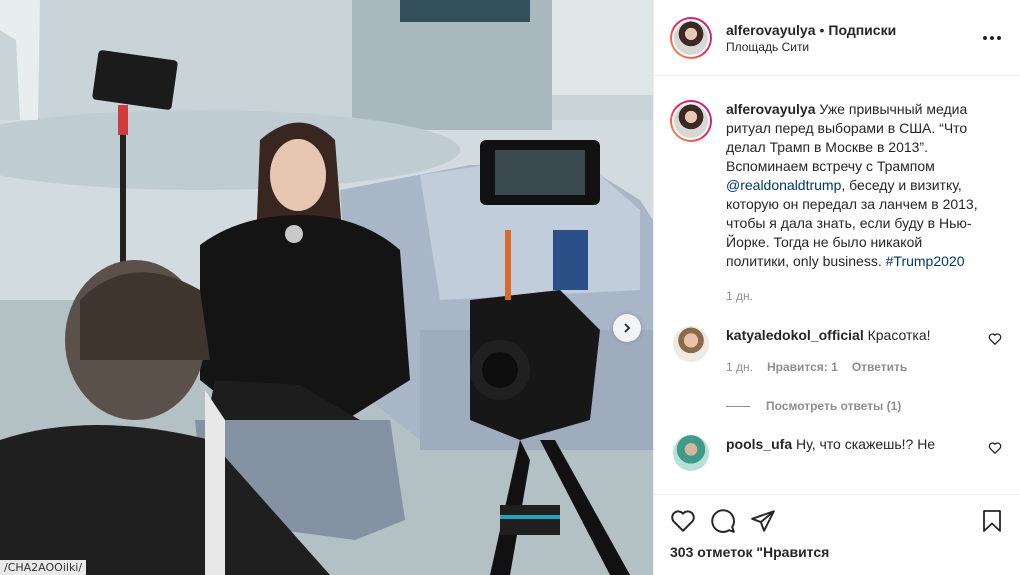 This screenshot has height=575, width=1020. I want to click on replies-divider, so click(738, 406).